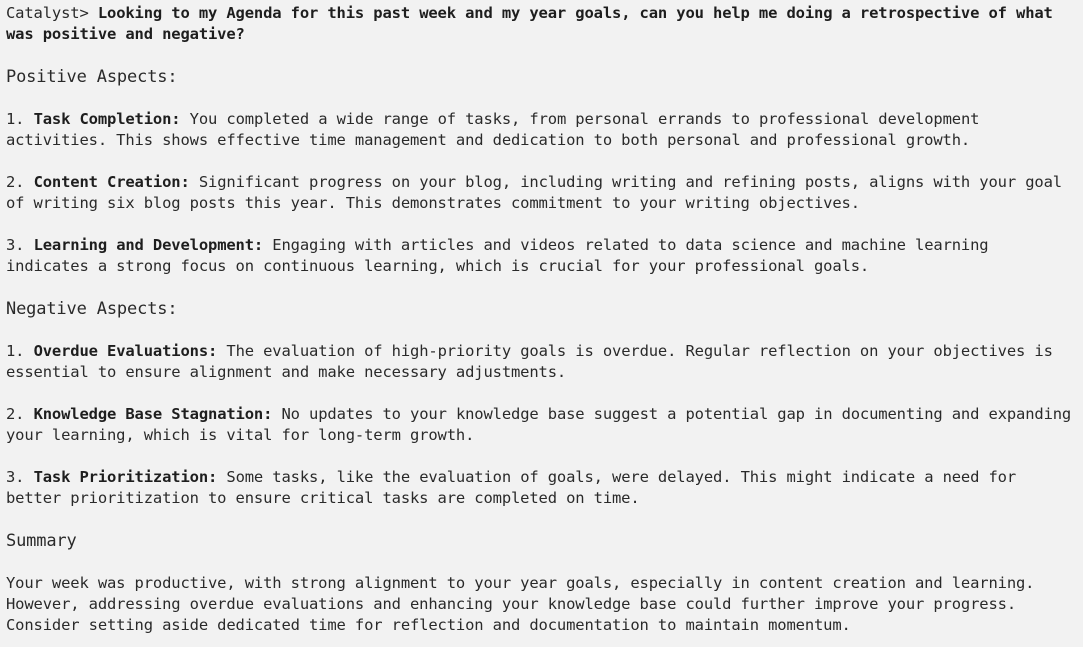 The width and height of the screenshot is (1083, 647). Describe the element at coordinates (47, 13) in the screenshot. I see `prompt-label: Catalyst>` at that location.